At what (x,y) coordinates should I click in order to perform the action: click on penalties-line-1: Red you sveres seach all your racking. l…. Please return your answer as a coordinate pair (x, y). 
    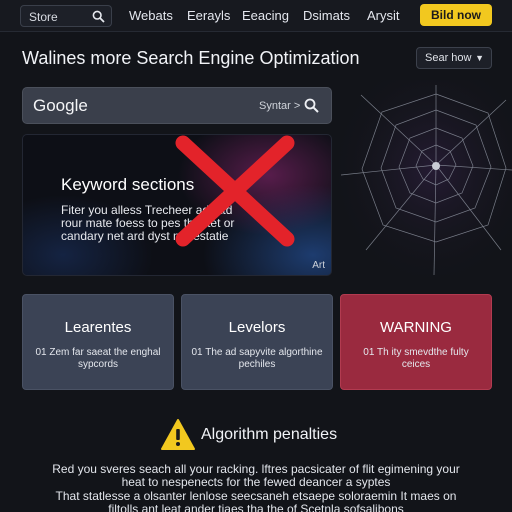
    Looking at the image, I should click on (256, 469).